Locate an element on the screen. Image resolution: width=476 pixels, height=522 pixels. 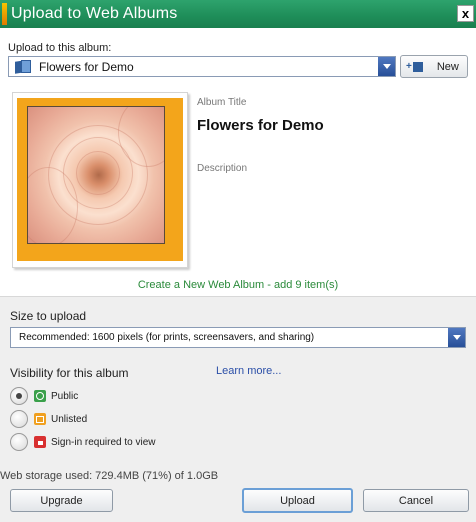
new-album-label: New is located at coordinates (447, 66).